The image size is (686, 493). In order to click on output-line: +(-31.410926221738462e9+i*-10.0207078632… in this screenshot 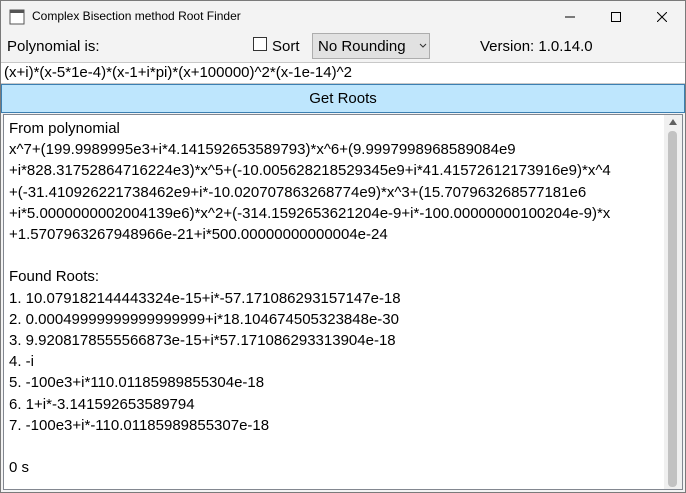, I will do `click(298, 192)`.